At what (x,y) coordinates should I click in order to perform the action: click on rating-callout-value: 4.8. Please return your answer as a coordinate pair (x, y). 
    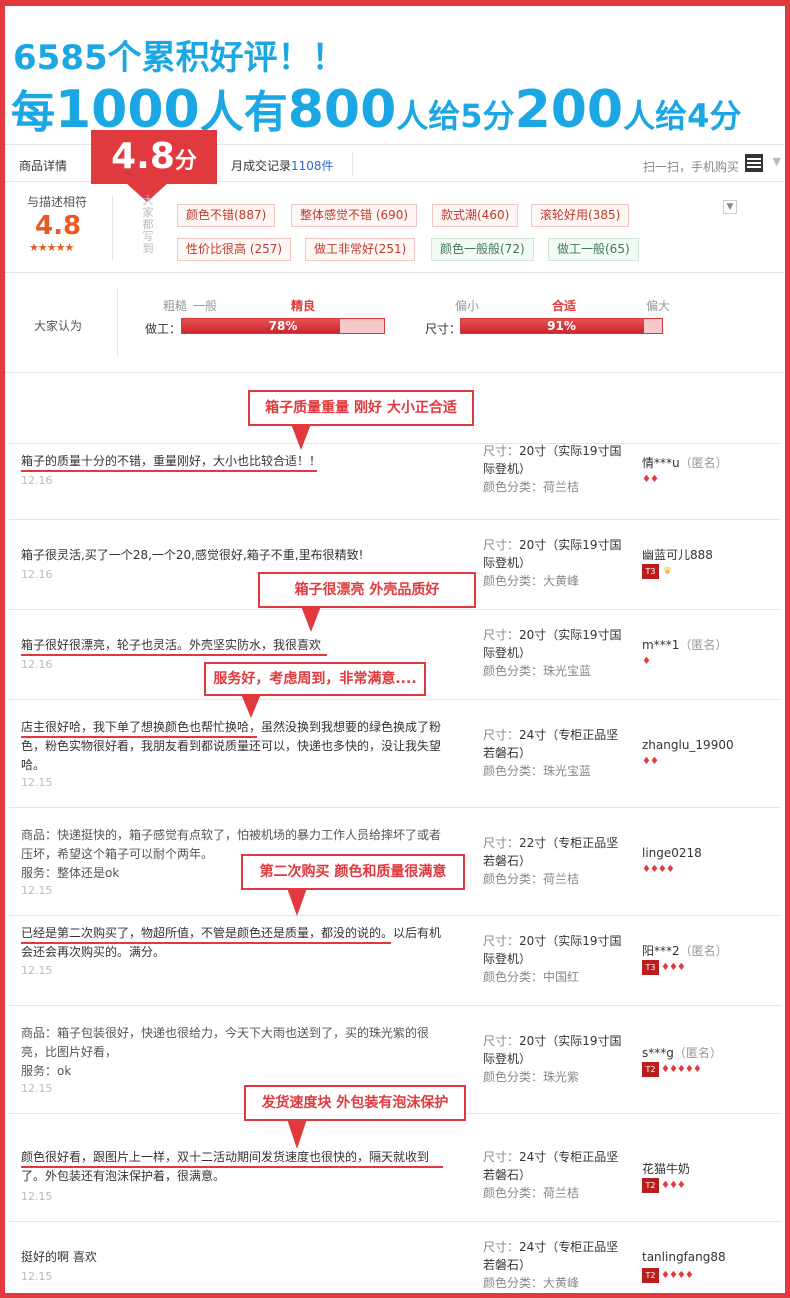
    Looking at the image, I should click on (143, 156).